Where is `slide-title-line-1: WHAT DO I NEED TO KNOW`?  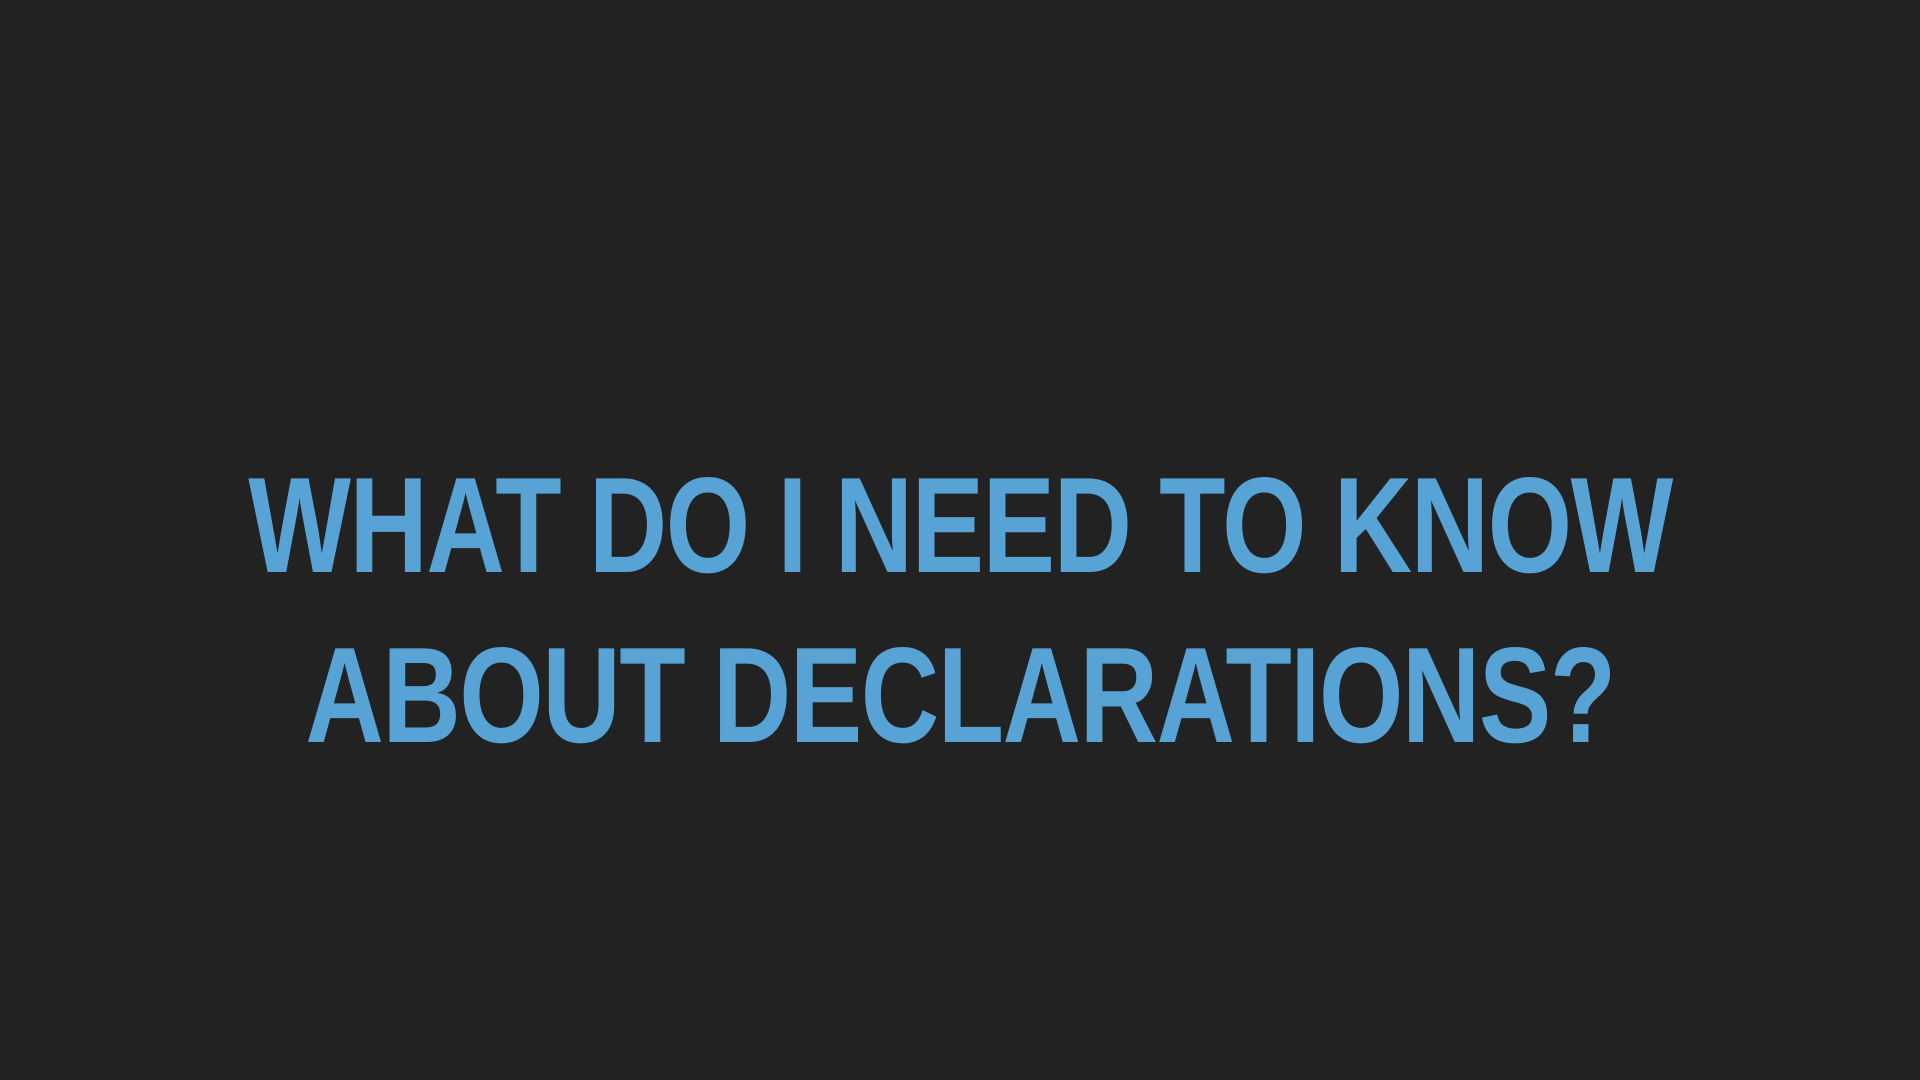
slide-title-line-1: WHAT DO I NEED TO KNOW is located at coordinates (960, 525).